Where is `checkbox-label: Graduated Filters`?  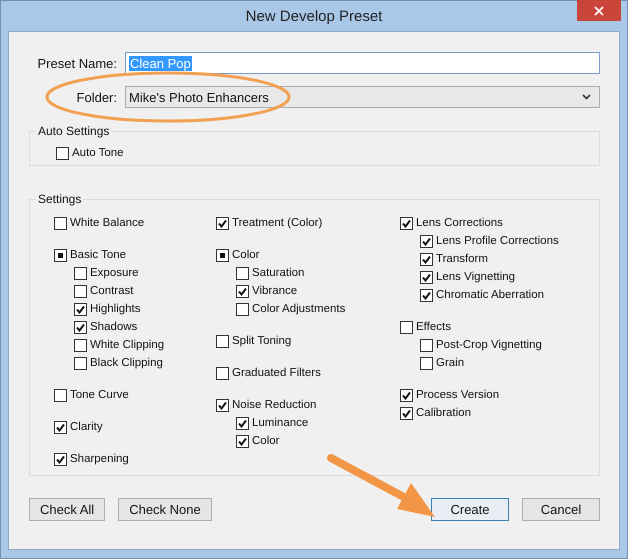
checkbox-label: Graduated Filters is located at coordinates (276, 373).